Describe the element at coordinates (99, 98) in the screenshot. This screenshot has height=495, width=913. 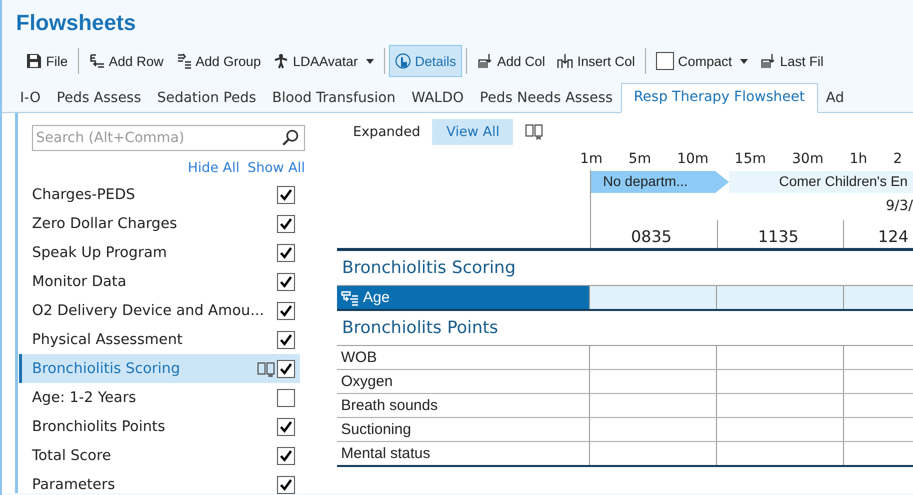
I see `tab: Peds Assess` at that location.